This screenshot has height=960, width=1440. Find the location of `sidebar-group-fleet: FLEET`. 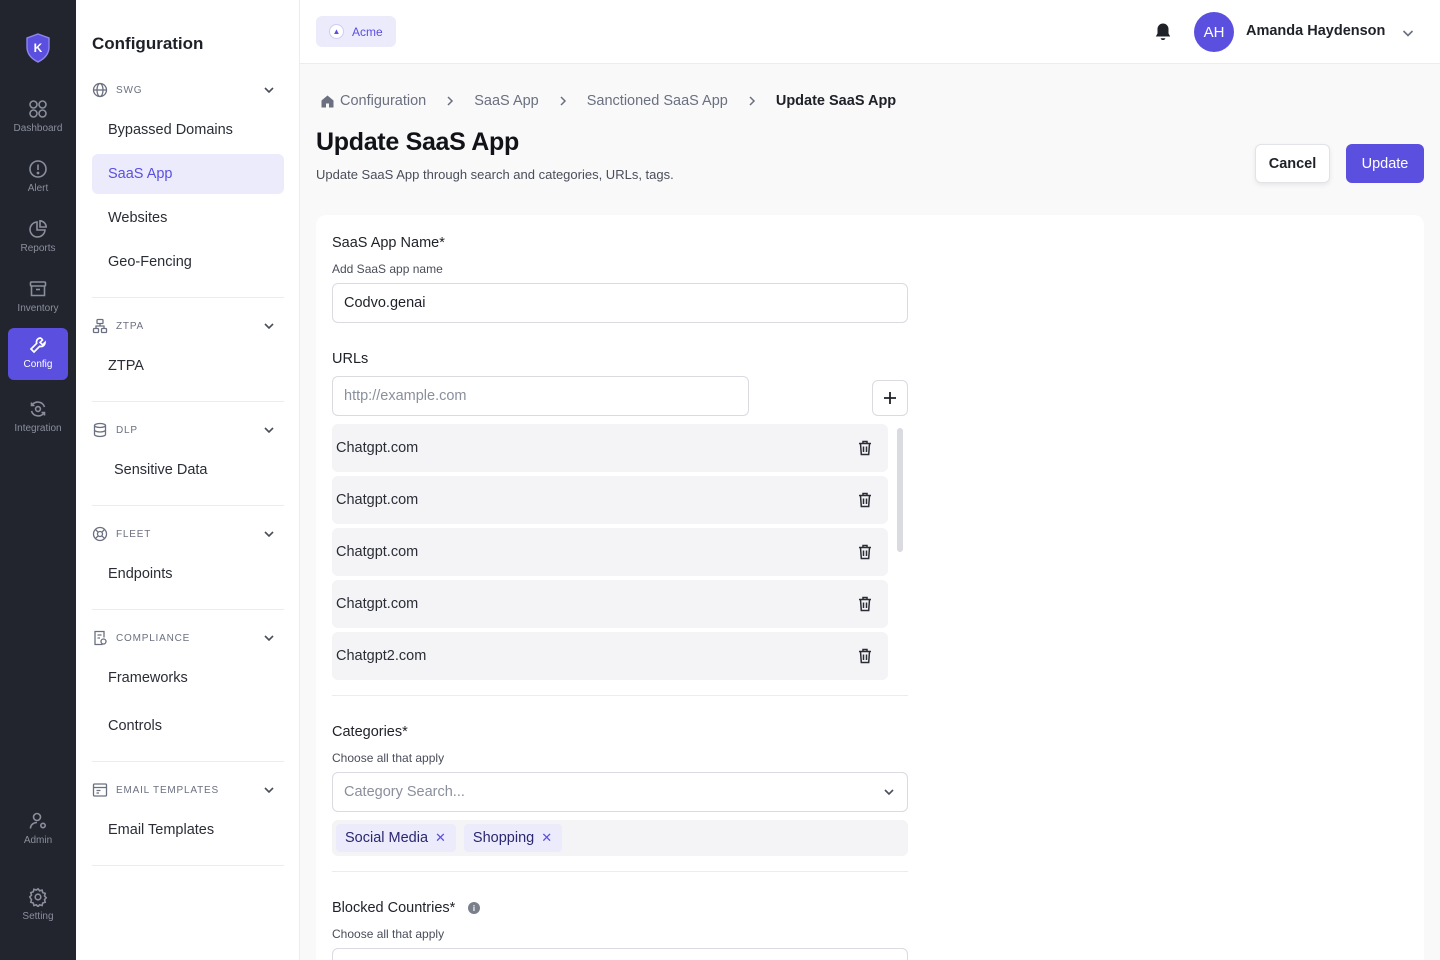

sidebar-group-fleet: FLEET is located at coordinates (188, 534).